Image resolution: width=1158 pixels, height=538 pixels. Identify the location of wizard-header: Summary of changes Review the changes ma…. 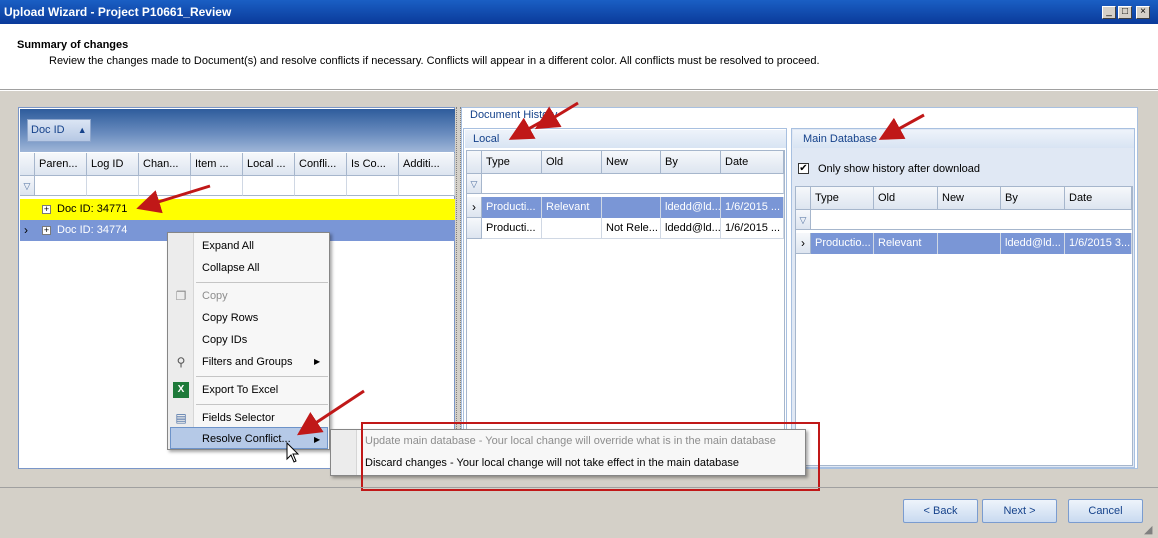
(579, 57).